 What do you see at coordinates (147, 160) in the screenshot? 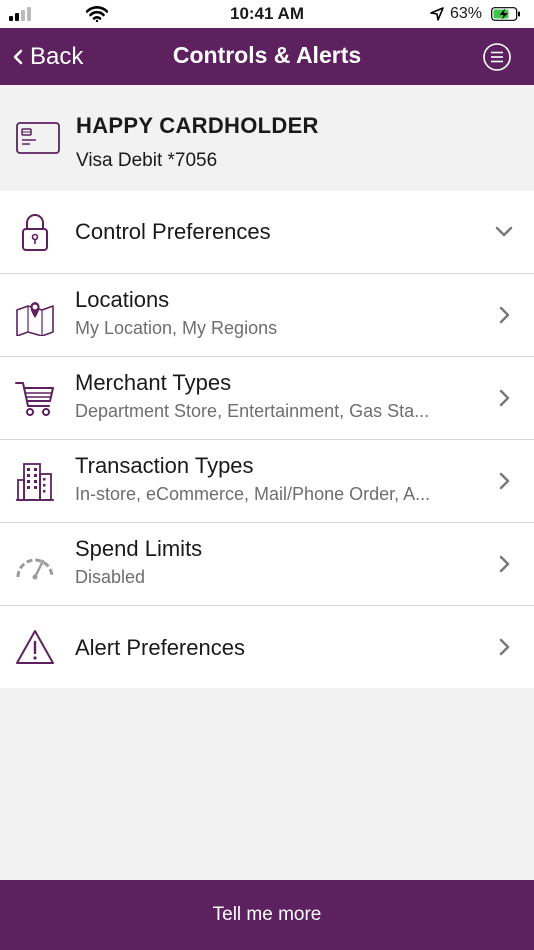
I see `card-number: Visa Debit *7056` at bounding box center [147, 160].